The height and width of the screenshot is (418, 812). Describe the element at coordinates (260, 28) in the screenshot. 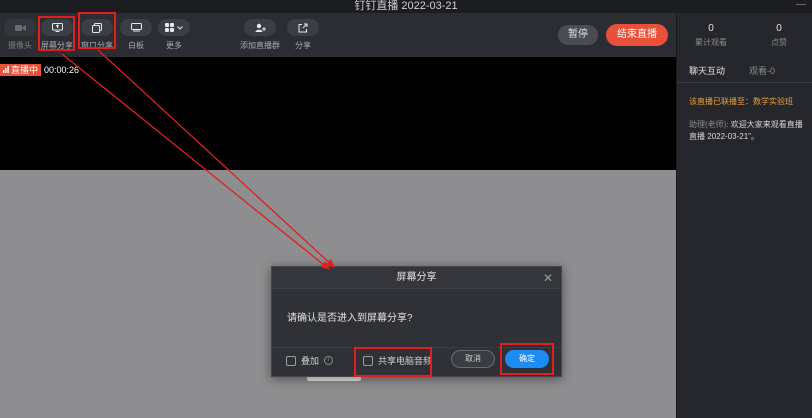

I see `add-group-icon` at that location.